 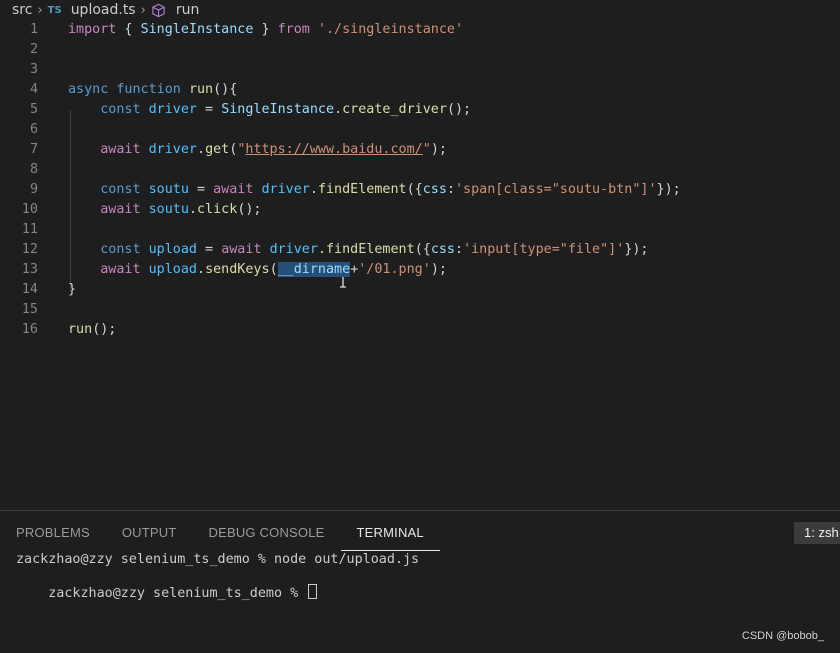 I want to click on code-line: 2, so click(x=420, y=50).